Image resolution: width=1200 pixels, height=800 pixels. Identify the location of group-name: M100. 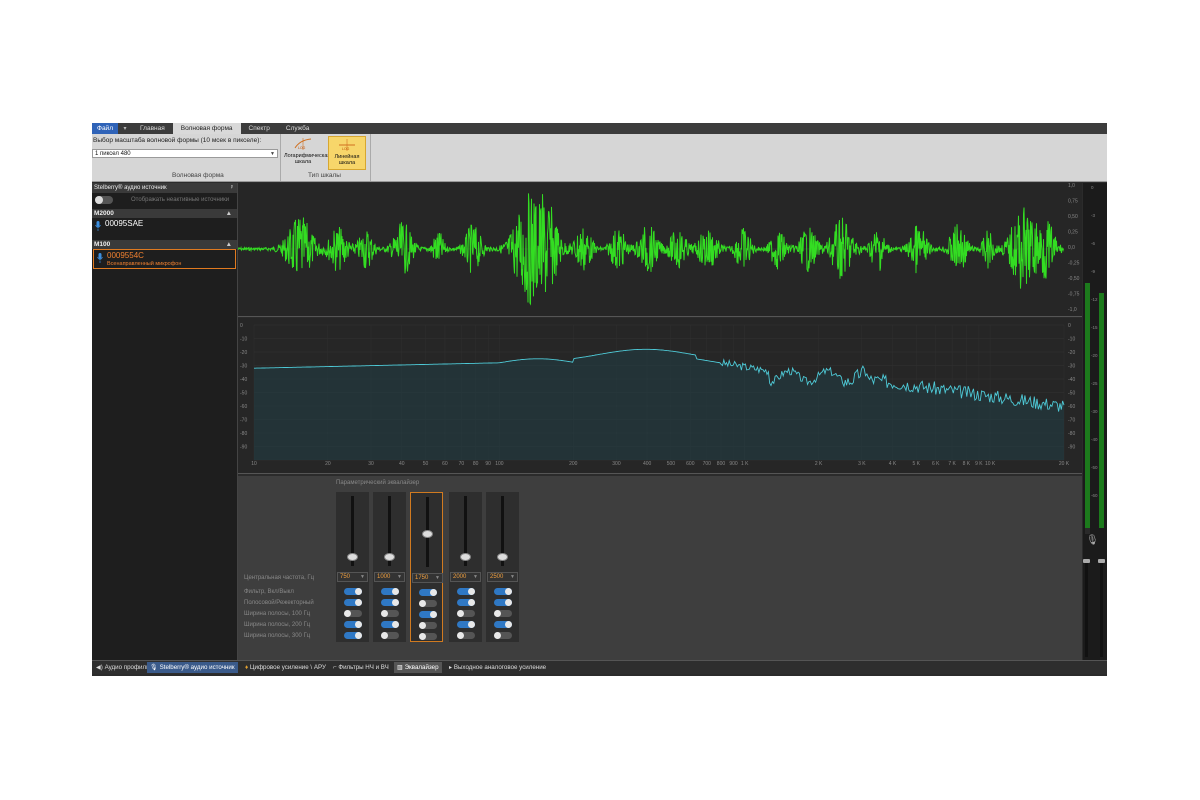
(102, 244).